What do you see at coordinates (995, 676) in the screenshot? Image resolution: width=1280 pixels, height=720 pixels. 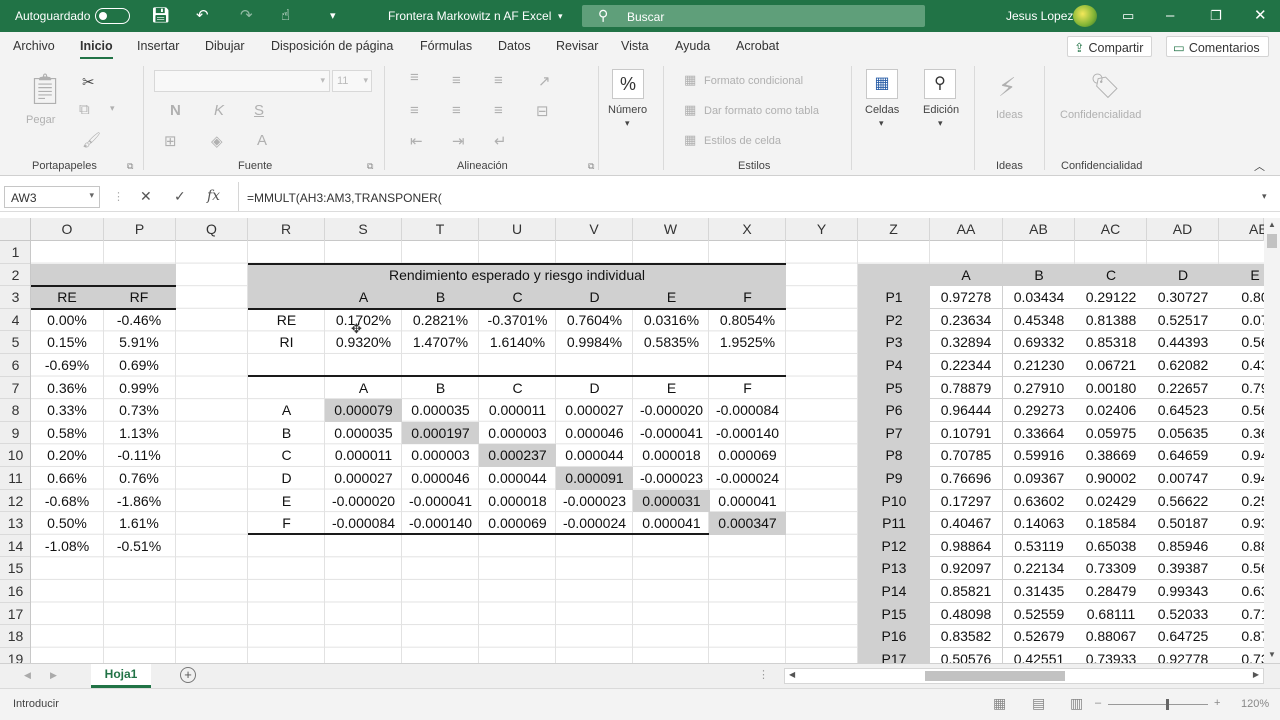 I see `h-scroll-thumb` at bounding box center [995, 676].